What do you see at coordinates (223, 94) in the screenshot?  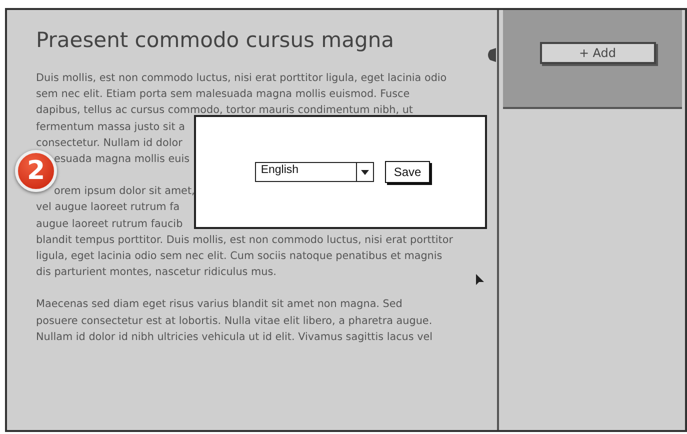 I see `text-line: sem nec elit. Etiam porta sem malesuada magna mollis euismod. Fusce` at bounding box center [223, 94].